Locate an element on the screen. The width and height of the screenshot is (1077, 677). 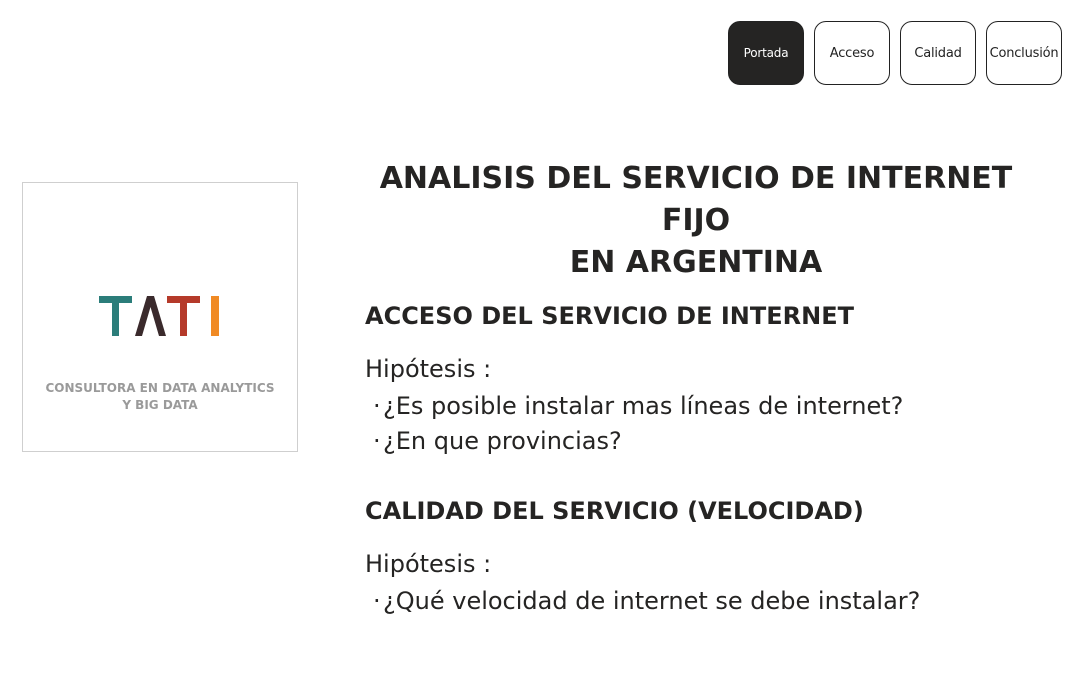
logo-letter-i is located at coordinates (215, 316).